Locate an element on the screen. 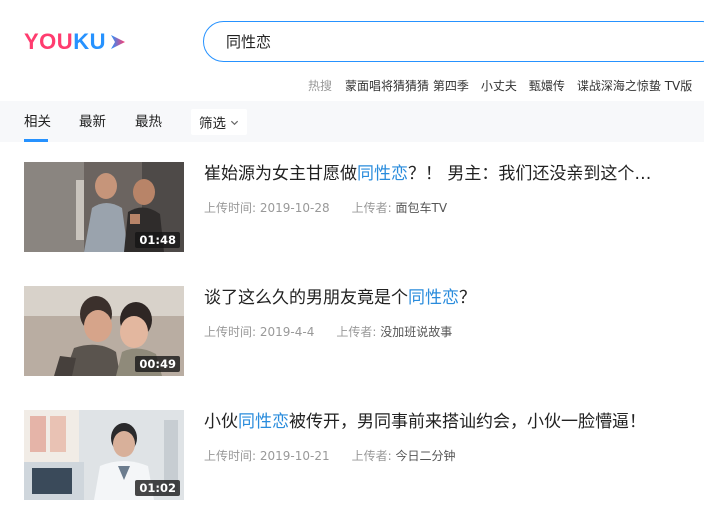 This screenshot has width=704, height=515. video-meta: 上传时间: 2019-10-21 上传者: 今日二分钟 is located at coordinates (330, 456).